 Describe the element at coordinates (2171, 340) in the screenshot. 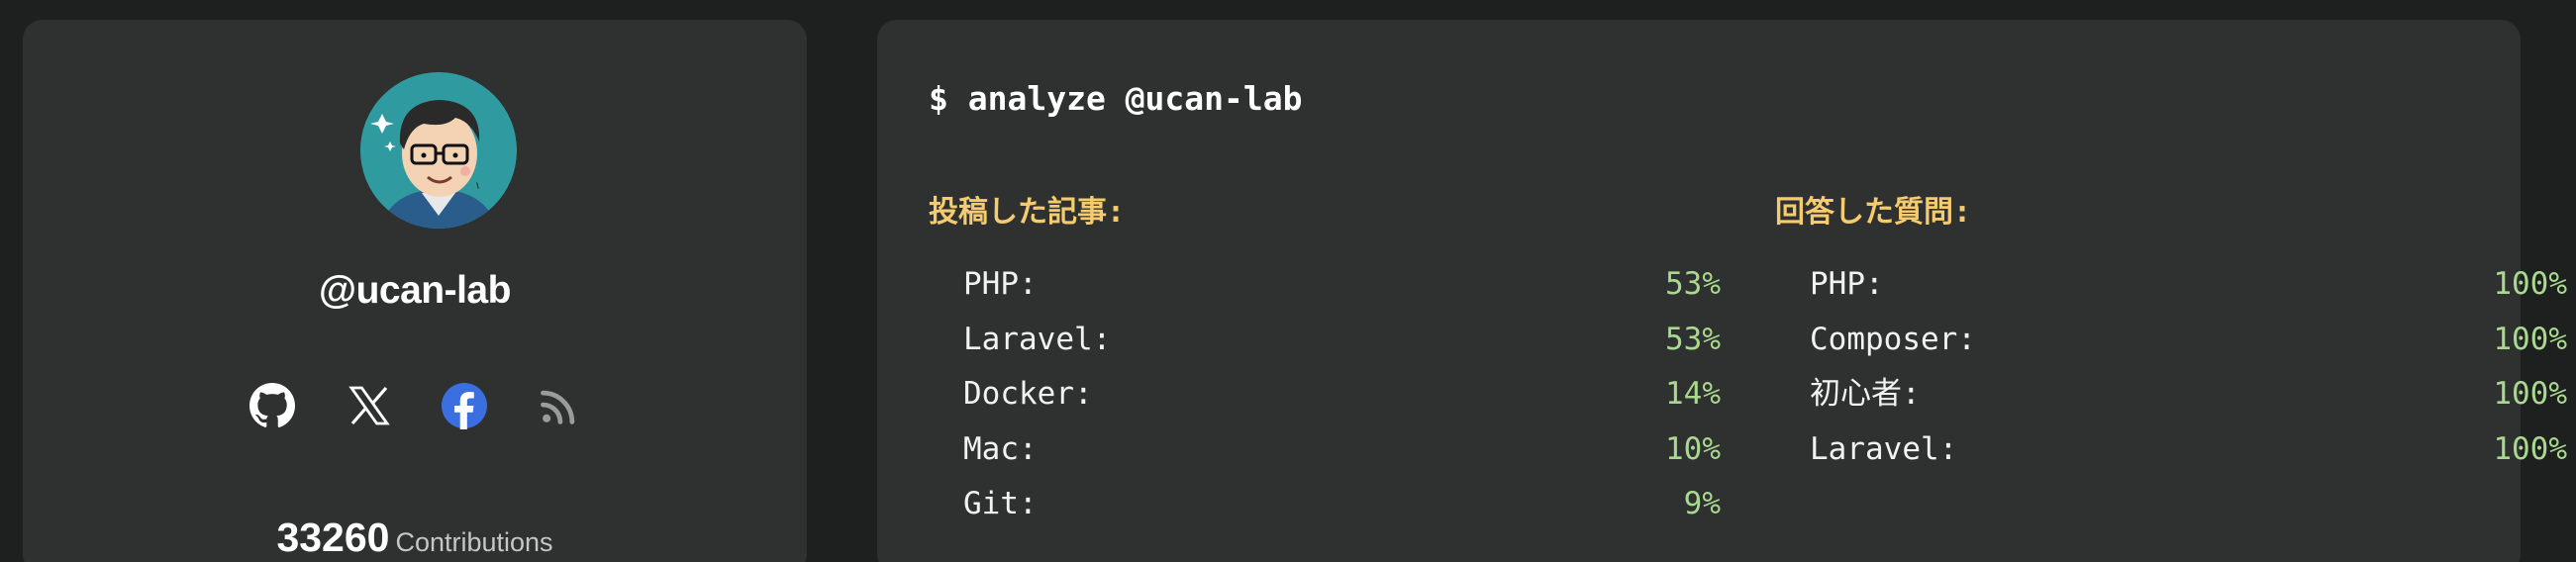

I see `list-item: Composer: 100%` at that location.